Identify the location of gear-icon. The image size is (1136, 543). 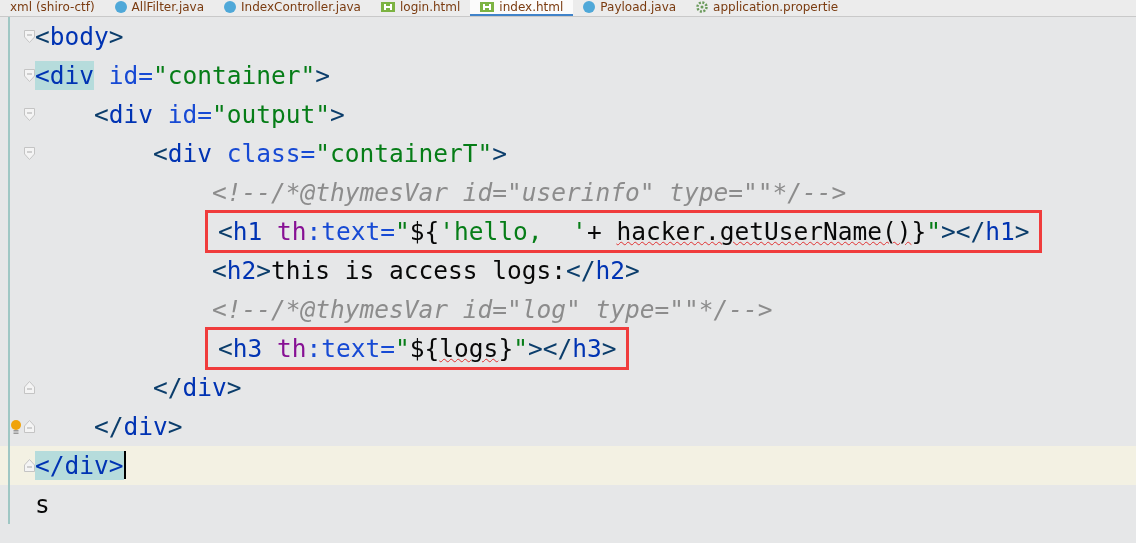
(702, 7).